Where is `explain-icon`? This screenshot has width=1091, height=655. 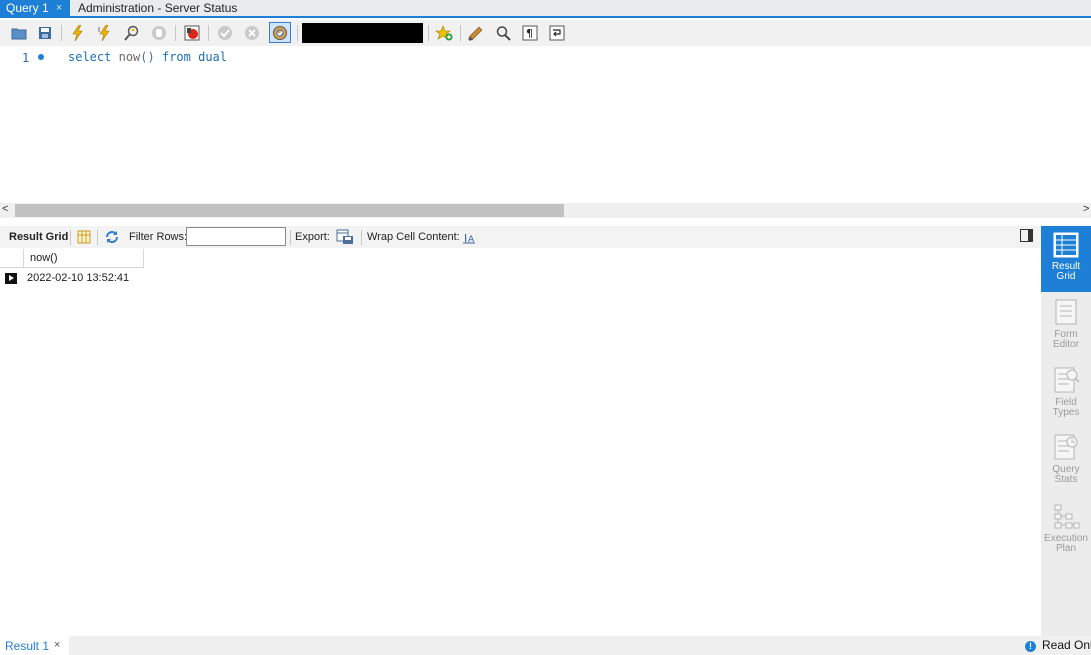
explain-icon is located at coordinates (132, 33).